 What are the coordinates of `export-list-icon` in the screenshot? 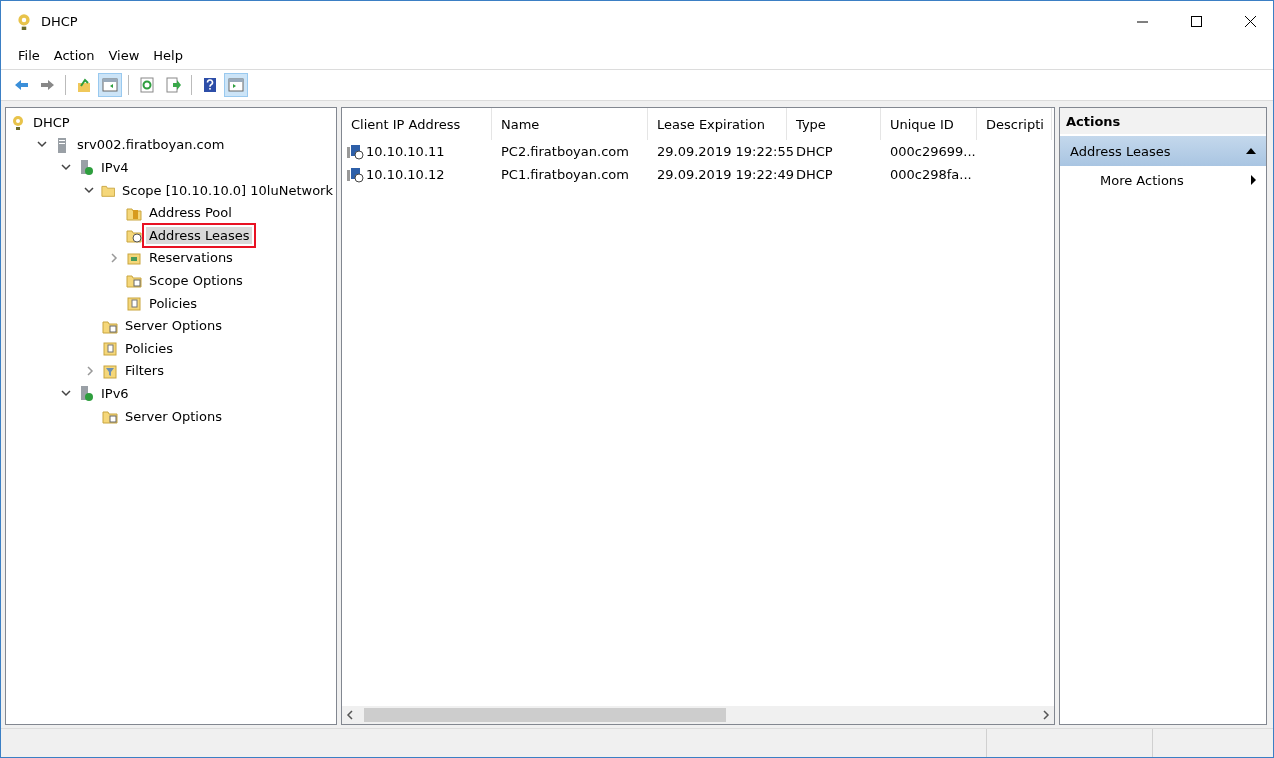 It's located at (173, 85).